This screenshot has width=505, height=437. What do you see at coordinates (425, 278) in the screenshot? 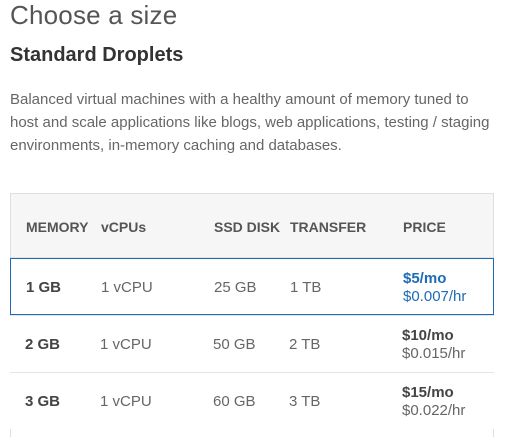
I see `monthly-price: $5/mo` at bounding box center [425, 278].